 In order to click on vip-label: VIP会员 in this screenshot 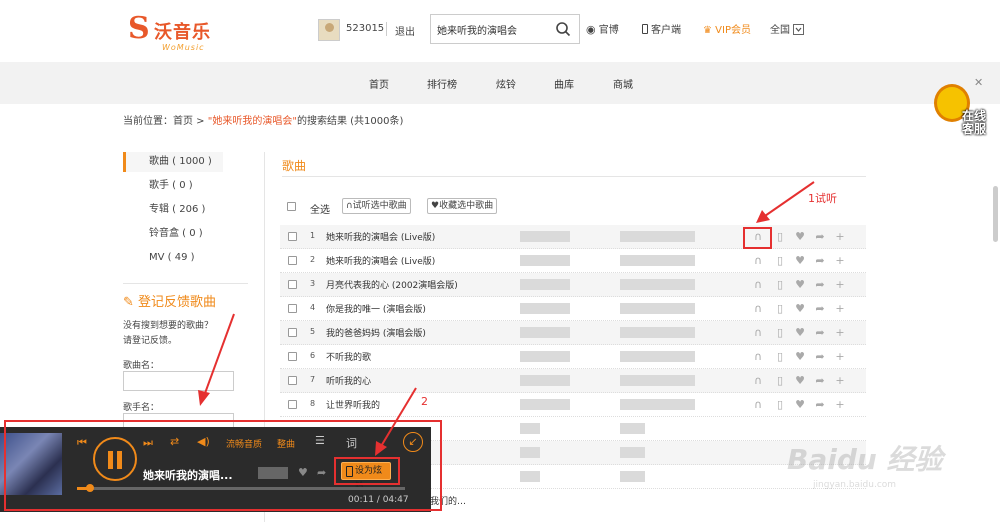, I will do `click(733, 30)`.